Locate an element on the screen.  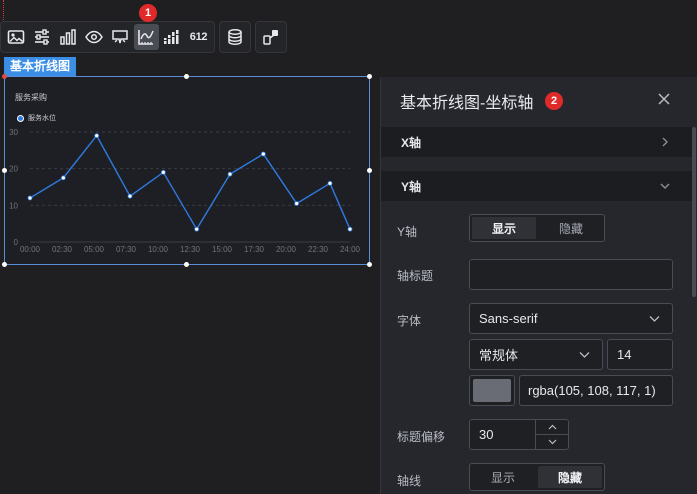
font-weight-select: 常规体 is located at coordinates (536, 354).